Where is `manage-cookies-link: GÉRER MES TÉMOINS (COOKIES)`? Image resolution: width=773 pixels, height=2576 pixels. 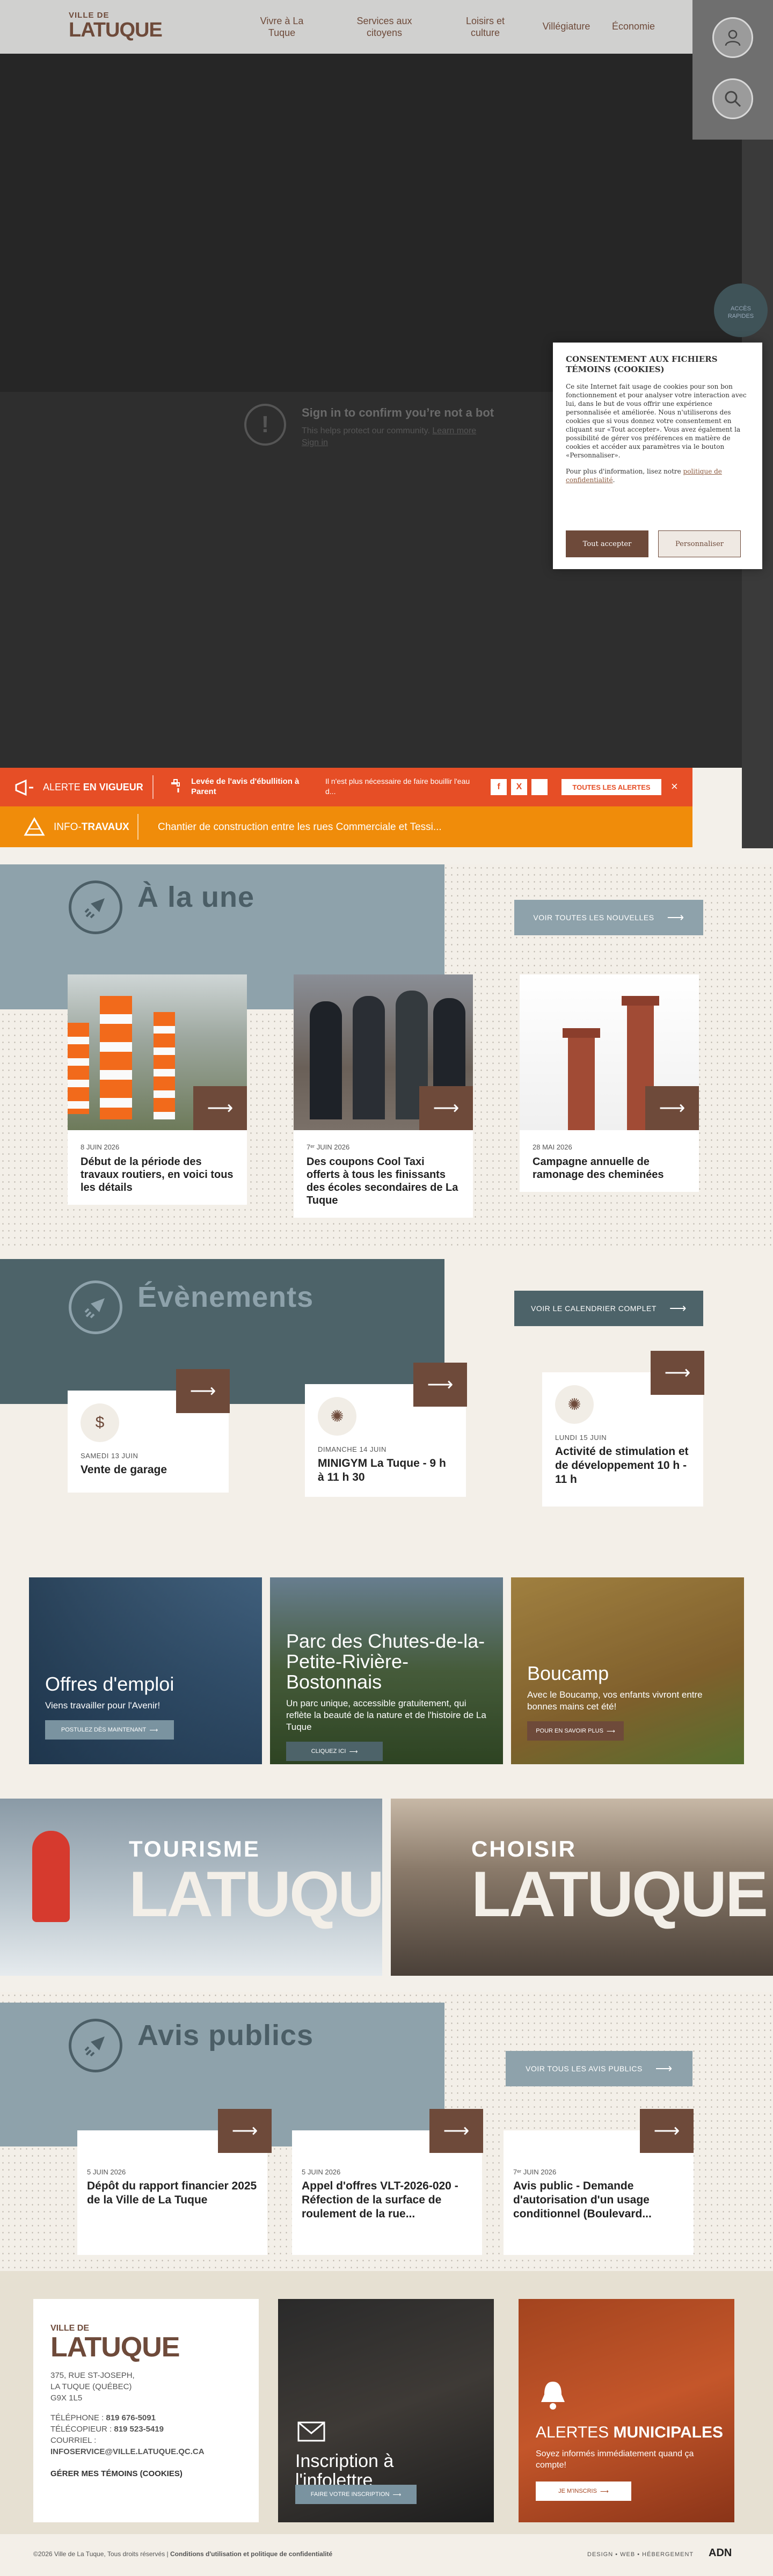 manage-cookies-link: GÉRER MES TÉMOINS (COOKIES) is located at coordinates (146, 2473).